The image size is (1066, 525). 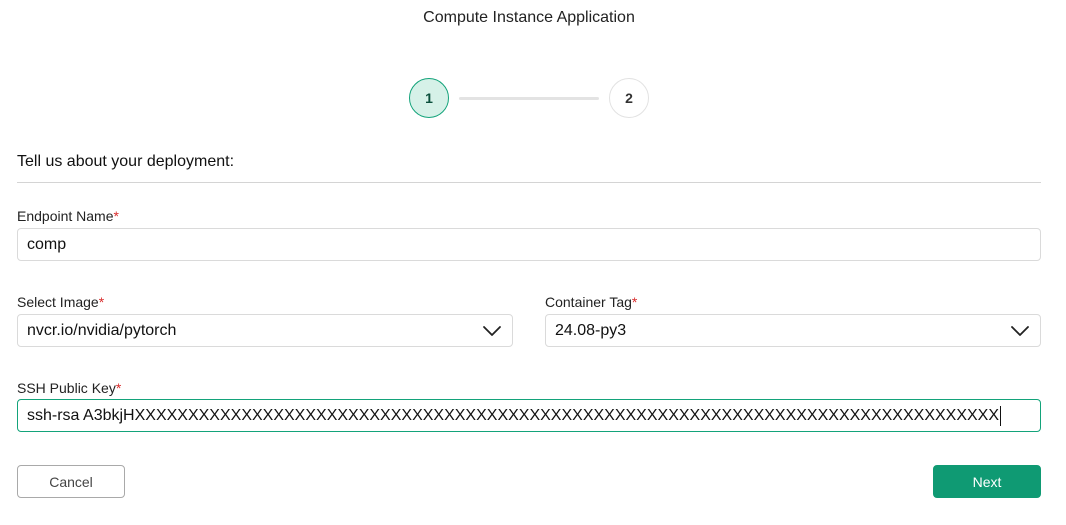 I want to click on endpoint-name-label-text: Endpoint Name, so click(x=65, y=216).